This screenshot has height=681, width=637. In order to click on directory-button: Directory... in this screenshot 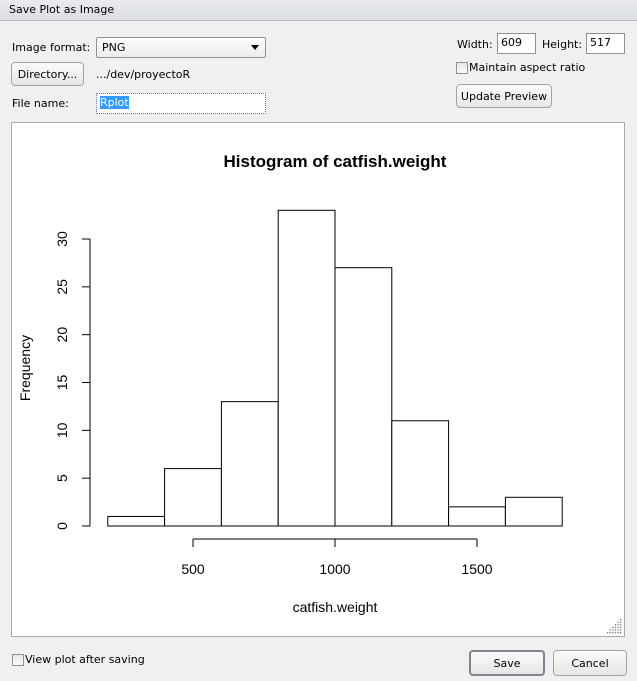, I will do `click(47, 74)`.